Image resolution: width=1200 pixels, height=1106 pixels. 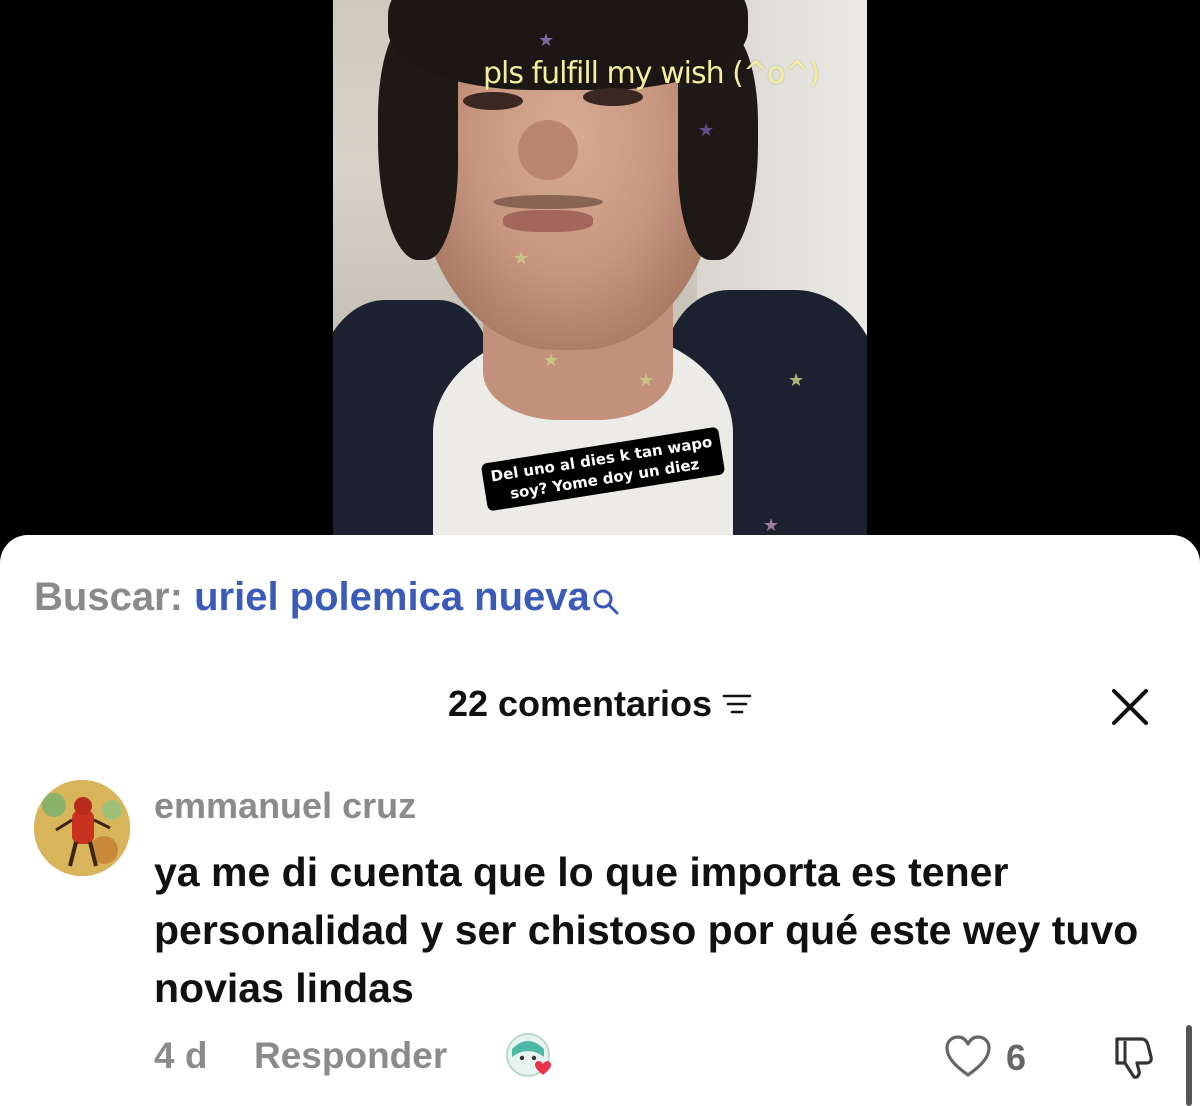 What do you see at coordinates (285, 806) in the screenshot?
I see `comment-username: emmanuel cruz` at bounding box center [285, 806].